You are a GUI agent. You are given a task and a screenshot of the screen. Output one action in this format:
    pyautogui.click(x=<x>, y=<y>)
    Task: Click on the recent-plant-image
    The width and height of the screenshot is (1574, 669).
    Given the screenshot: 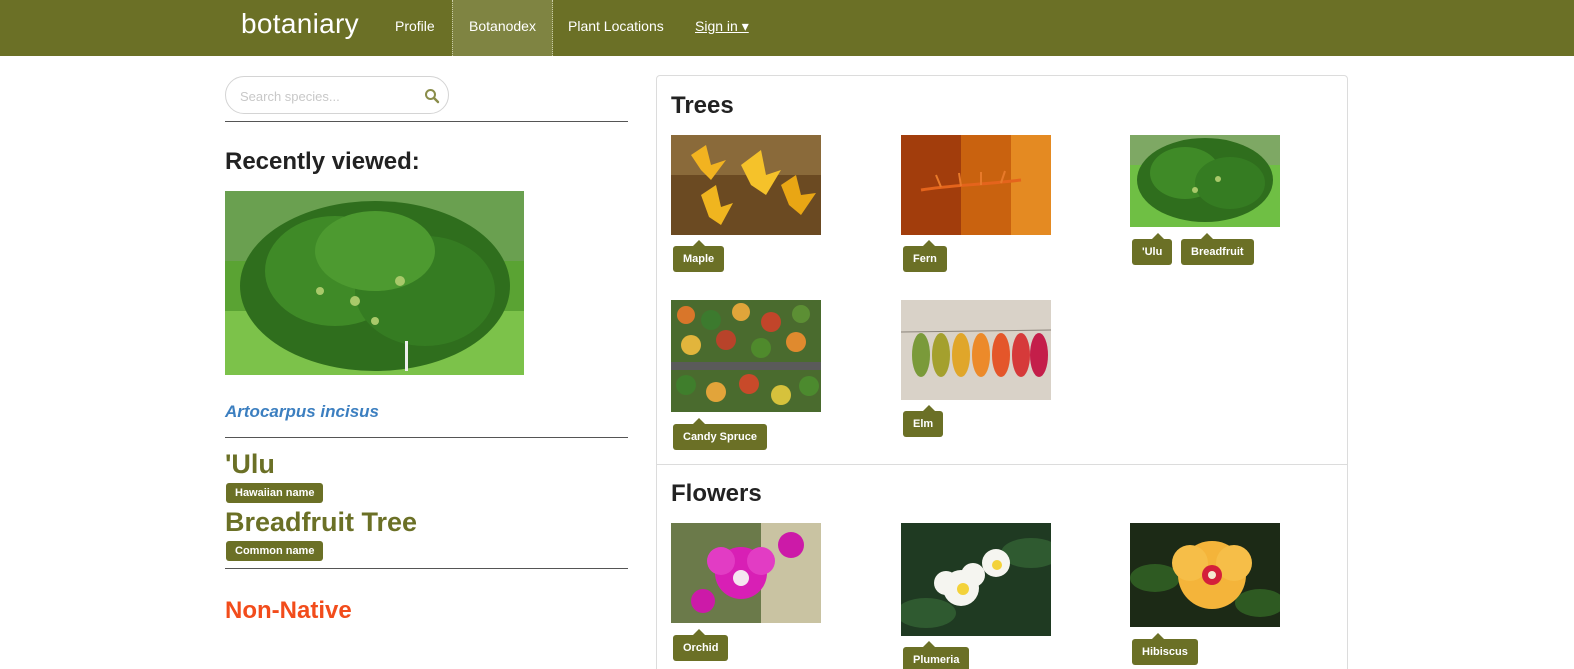 What is the action you would take?
    pyautogui.click(x=374, y=283)
    